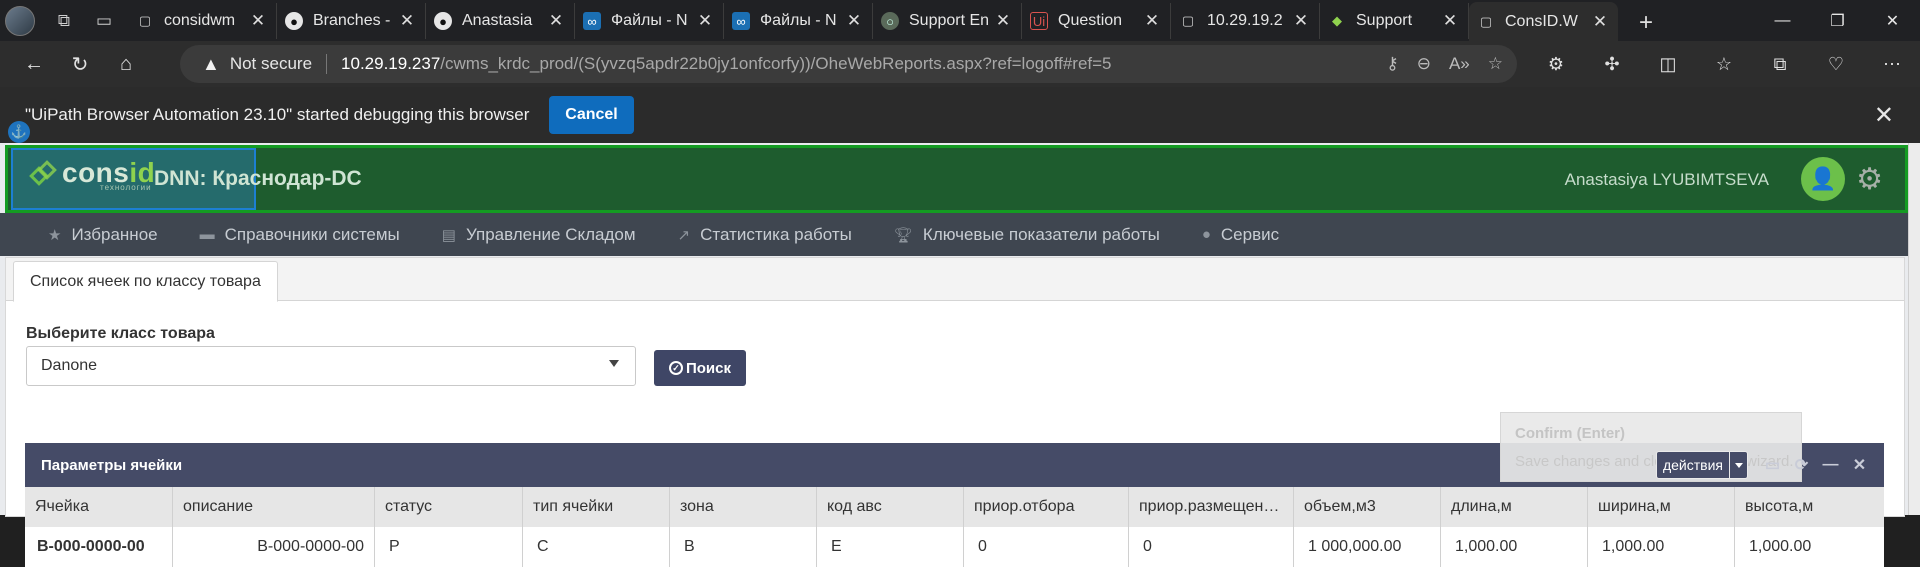 Image resolution: width=1920 pixels, height=567 pixels. I want to click on column-header: код авс, so click(890, 507).